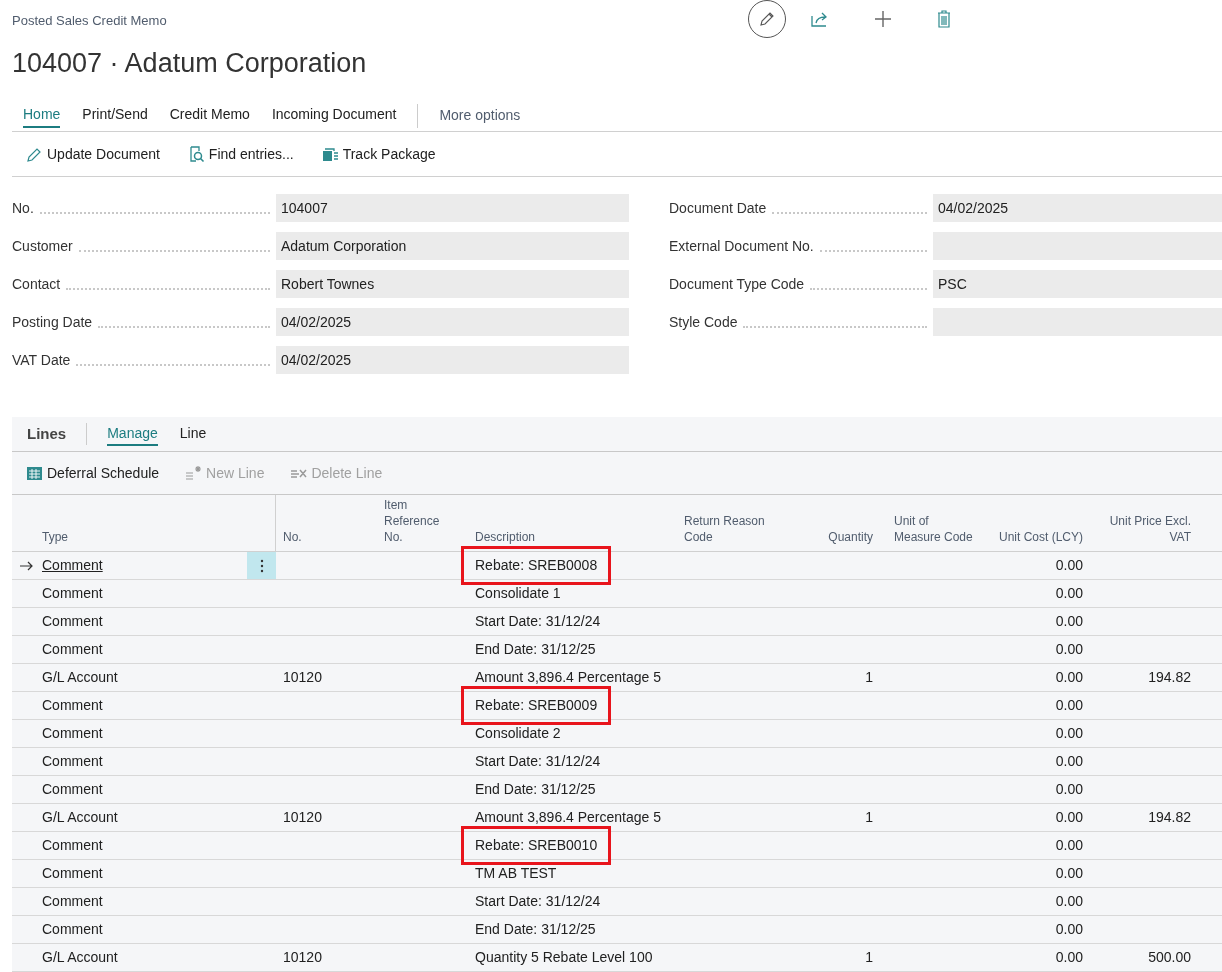 This screenshot has width=1222, height=972. I want to click on share-icon, so click(820, 19).